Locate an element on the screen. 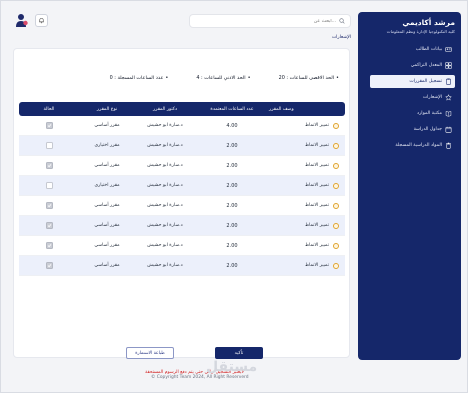 Image resolution: width=468 pixels, height=393 pixels. search-bar is located at coordinates (270, 21).